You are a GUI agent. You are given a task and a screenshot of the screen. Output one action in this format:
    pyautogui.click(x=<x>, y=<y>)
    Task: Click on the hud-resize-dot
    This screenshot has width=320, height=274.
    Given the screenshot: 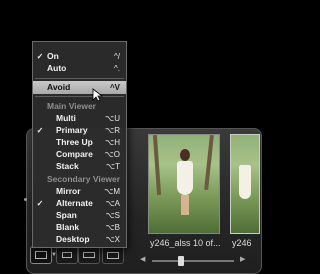 What is the action you would take?
    pyautogui.click(x=25, y=199)
    